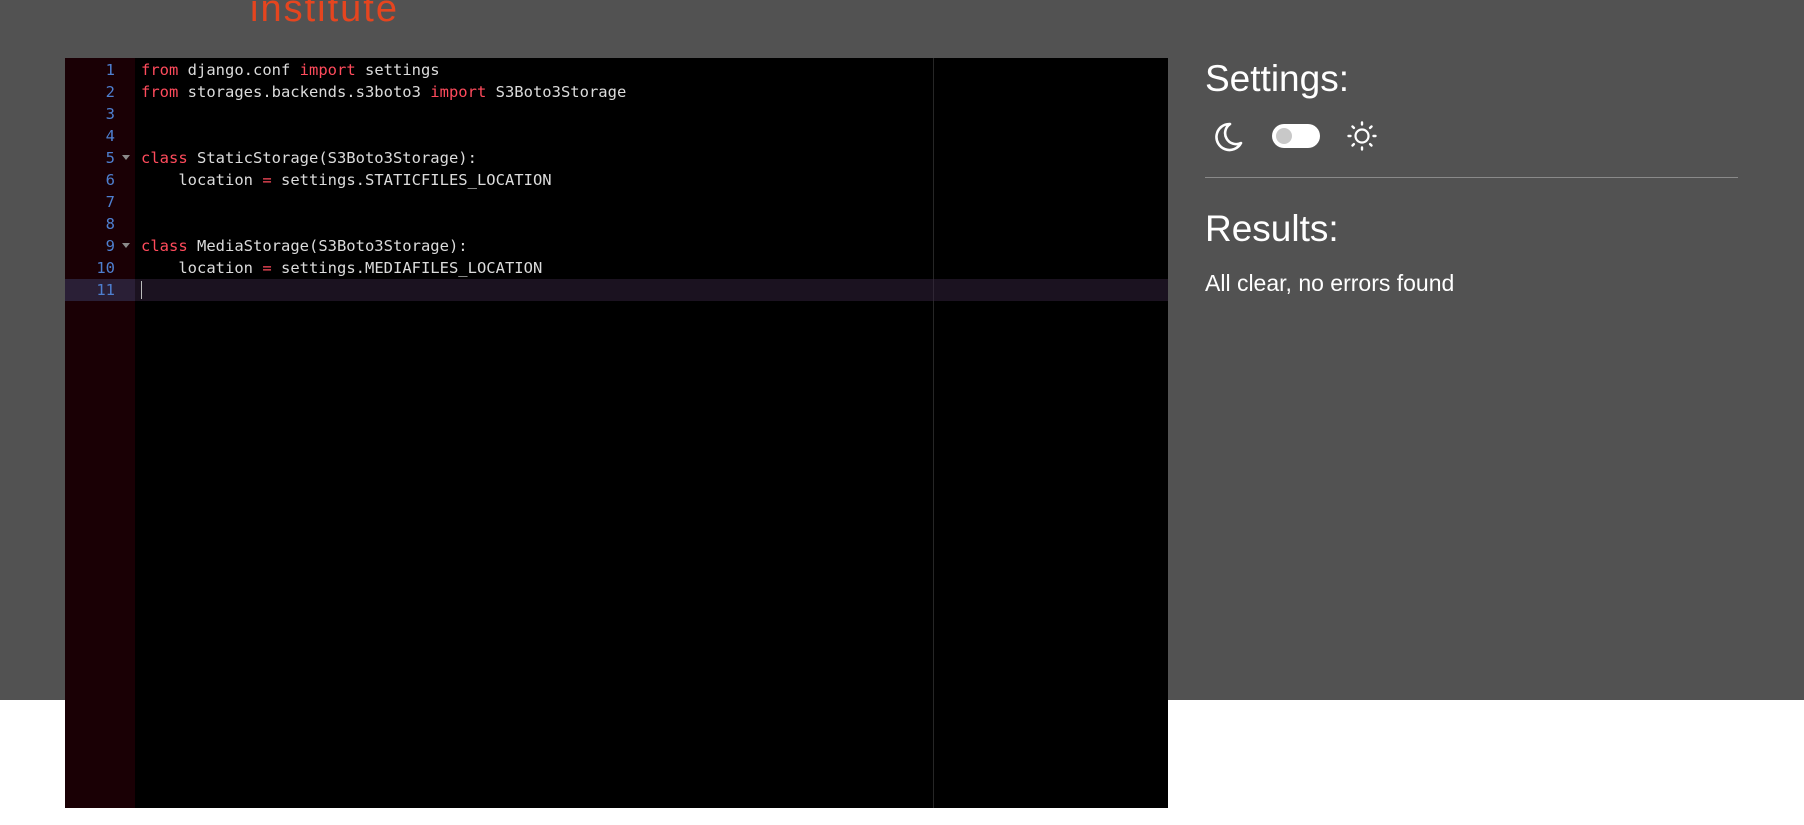 The width and height of the screenshot is (1804, 825). Describe the element at coordinates (616, 290) in the screenshot. I see `code-line: 11` at that location.